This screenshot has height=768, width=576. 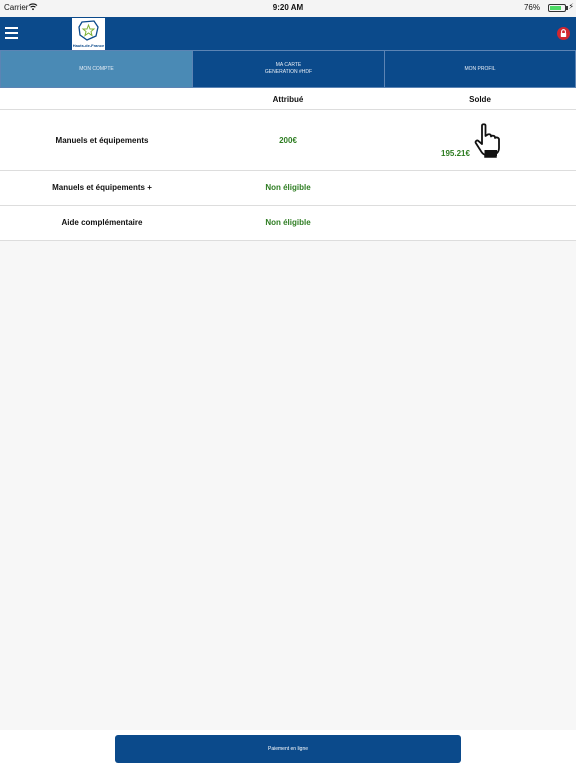 I want to click on tab-label: MON PROFIL, so click(x=480, y=68).